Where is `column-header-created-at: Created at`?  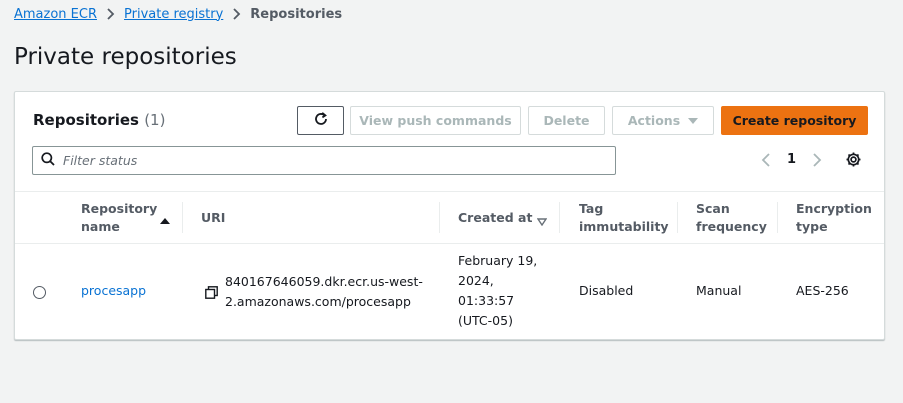 column-header-created-at: Created at is located at coordinates (508, 217).